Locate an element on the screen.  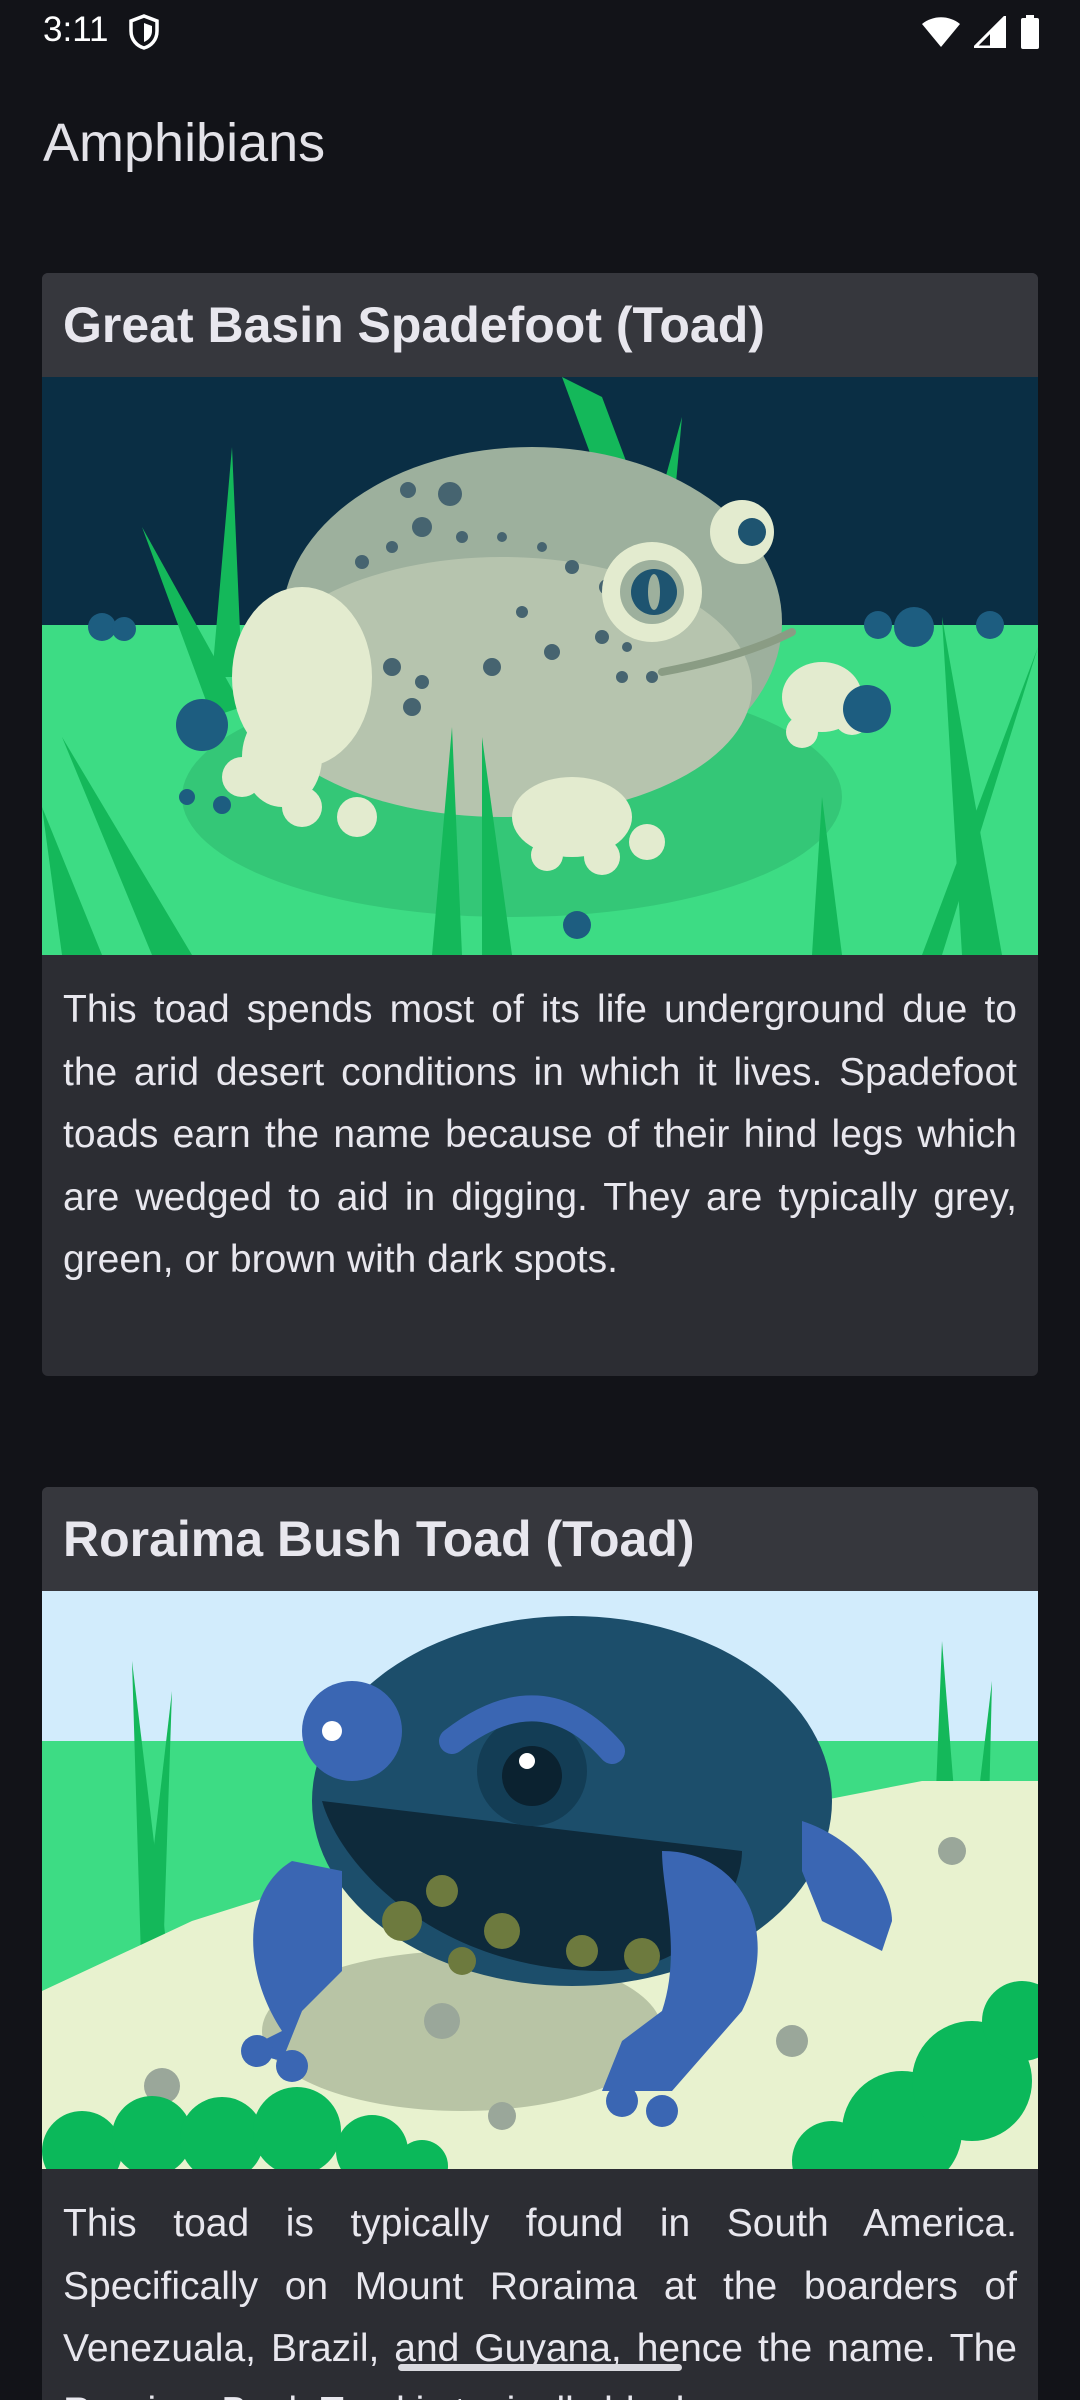
card-header: Great Basin Spadefoot (Toad) is located at coordinates (540, 325).